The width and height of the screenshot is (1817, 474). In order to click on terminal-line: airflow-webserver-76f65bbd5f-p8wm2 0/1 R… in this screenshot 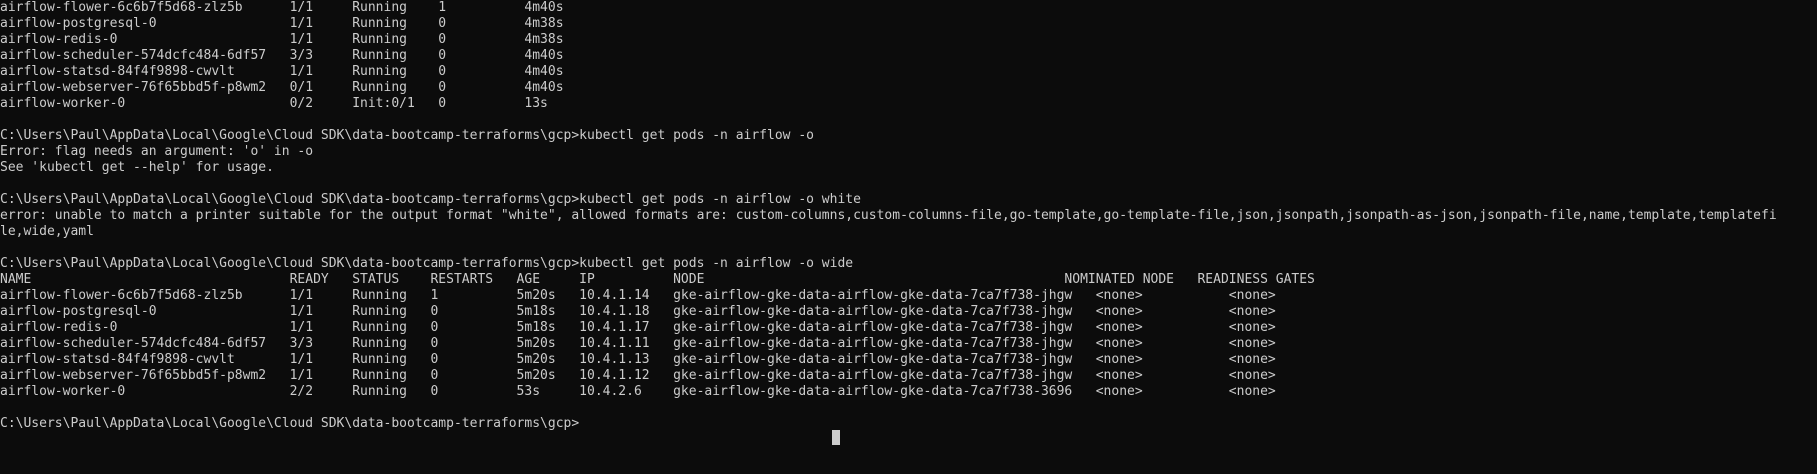, I will do `click(282, 87)`.